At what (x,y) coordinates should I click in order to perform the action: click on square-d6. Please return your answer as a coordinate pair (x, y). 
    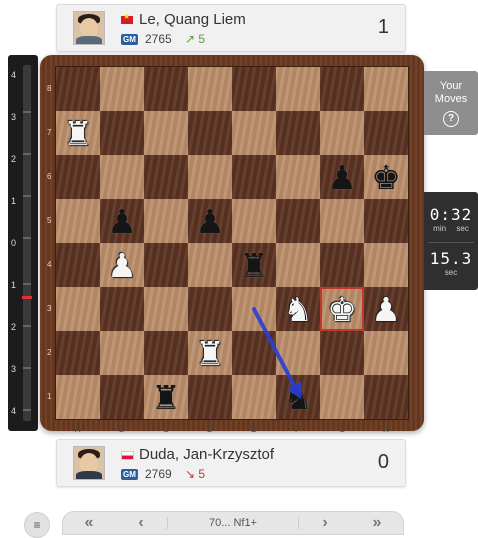
    Looking at the image, I should click on (210, 177).